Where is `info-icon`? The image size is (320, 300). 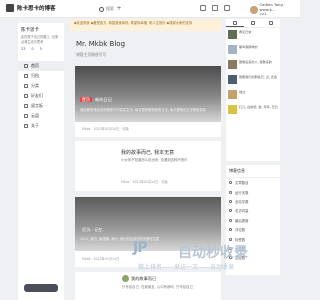 info-icon is located at coordinates (26, 126).